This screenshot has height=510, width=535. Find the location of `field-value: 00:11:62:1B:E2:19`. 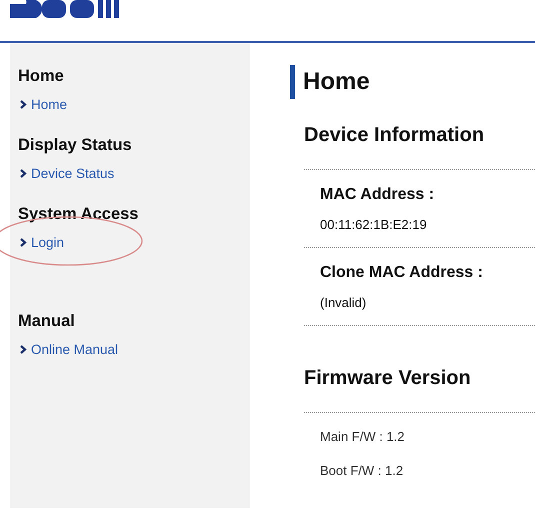

field-value: 00:11:62:1B:E2:19 is located at coordinates (374, 225).